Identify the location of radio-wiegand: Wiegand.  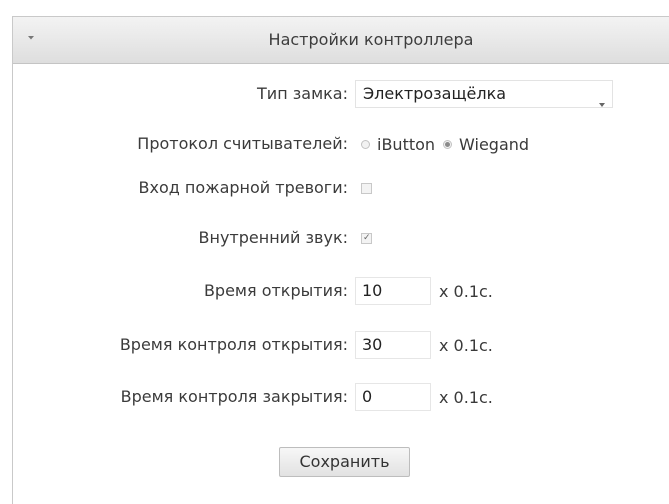
(486, 144).